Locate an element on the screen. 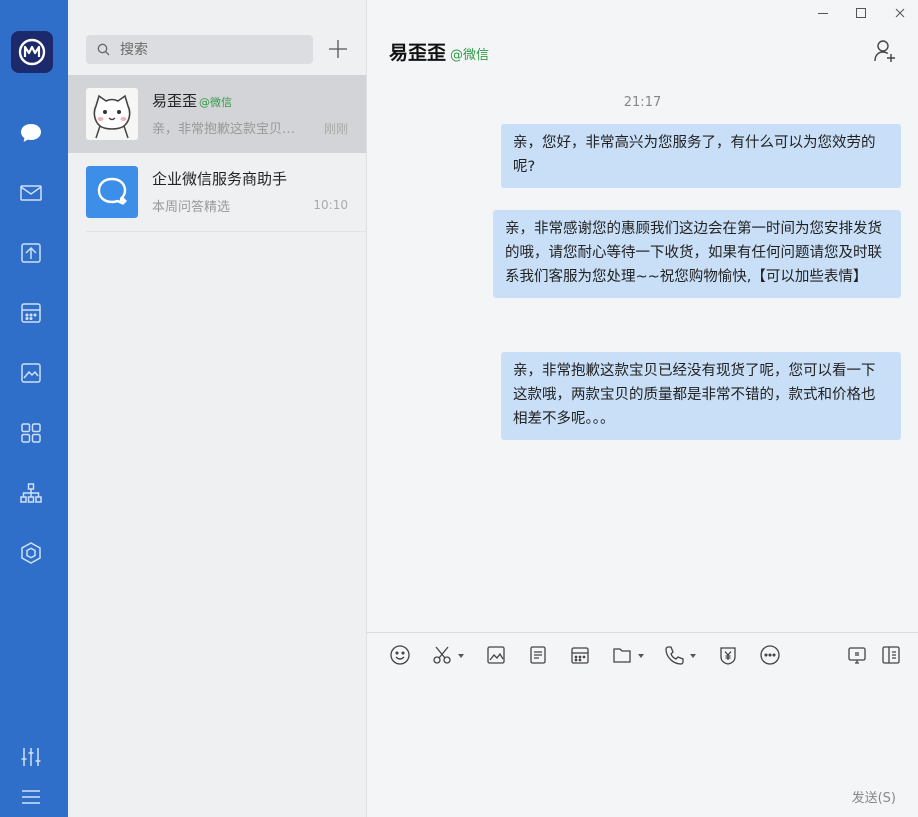  emoji-icon is located at coordinates (400, 655).